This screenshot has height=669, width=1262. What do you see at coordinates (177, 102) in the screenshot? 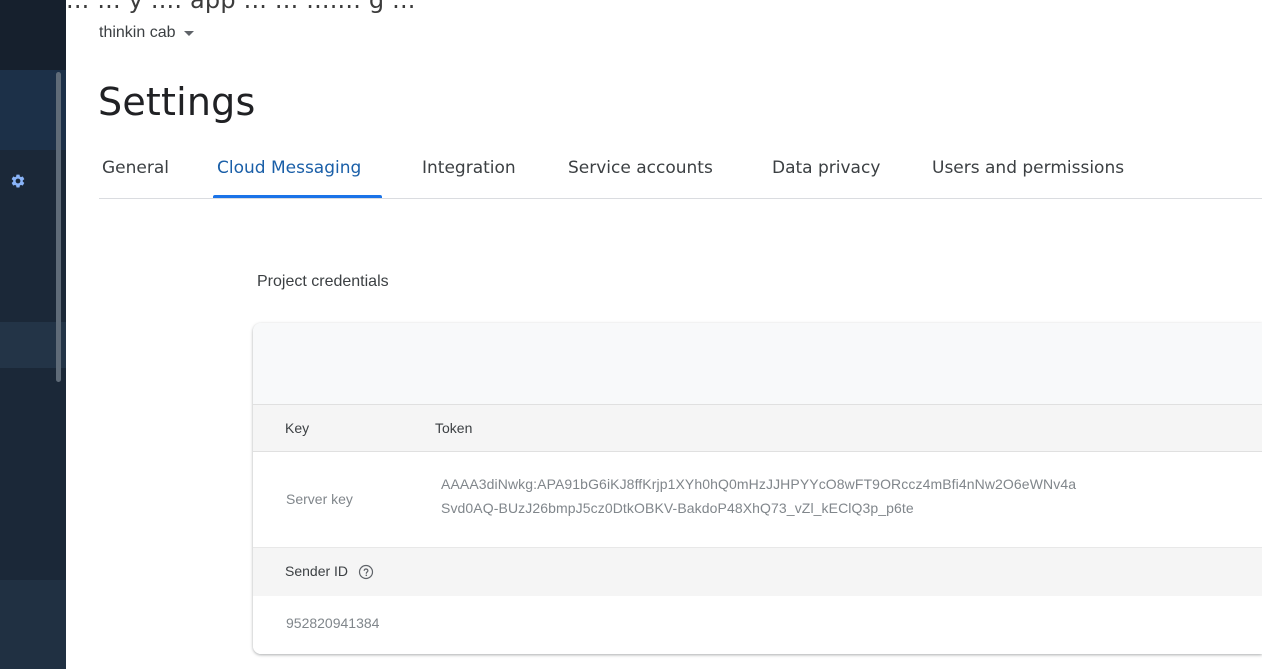
I see `page-title: Settings` at bounding box center [177, 102].